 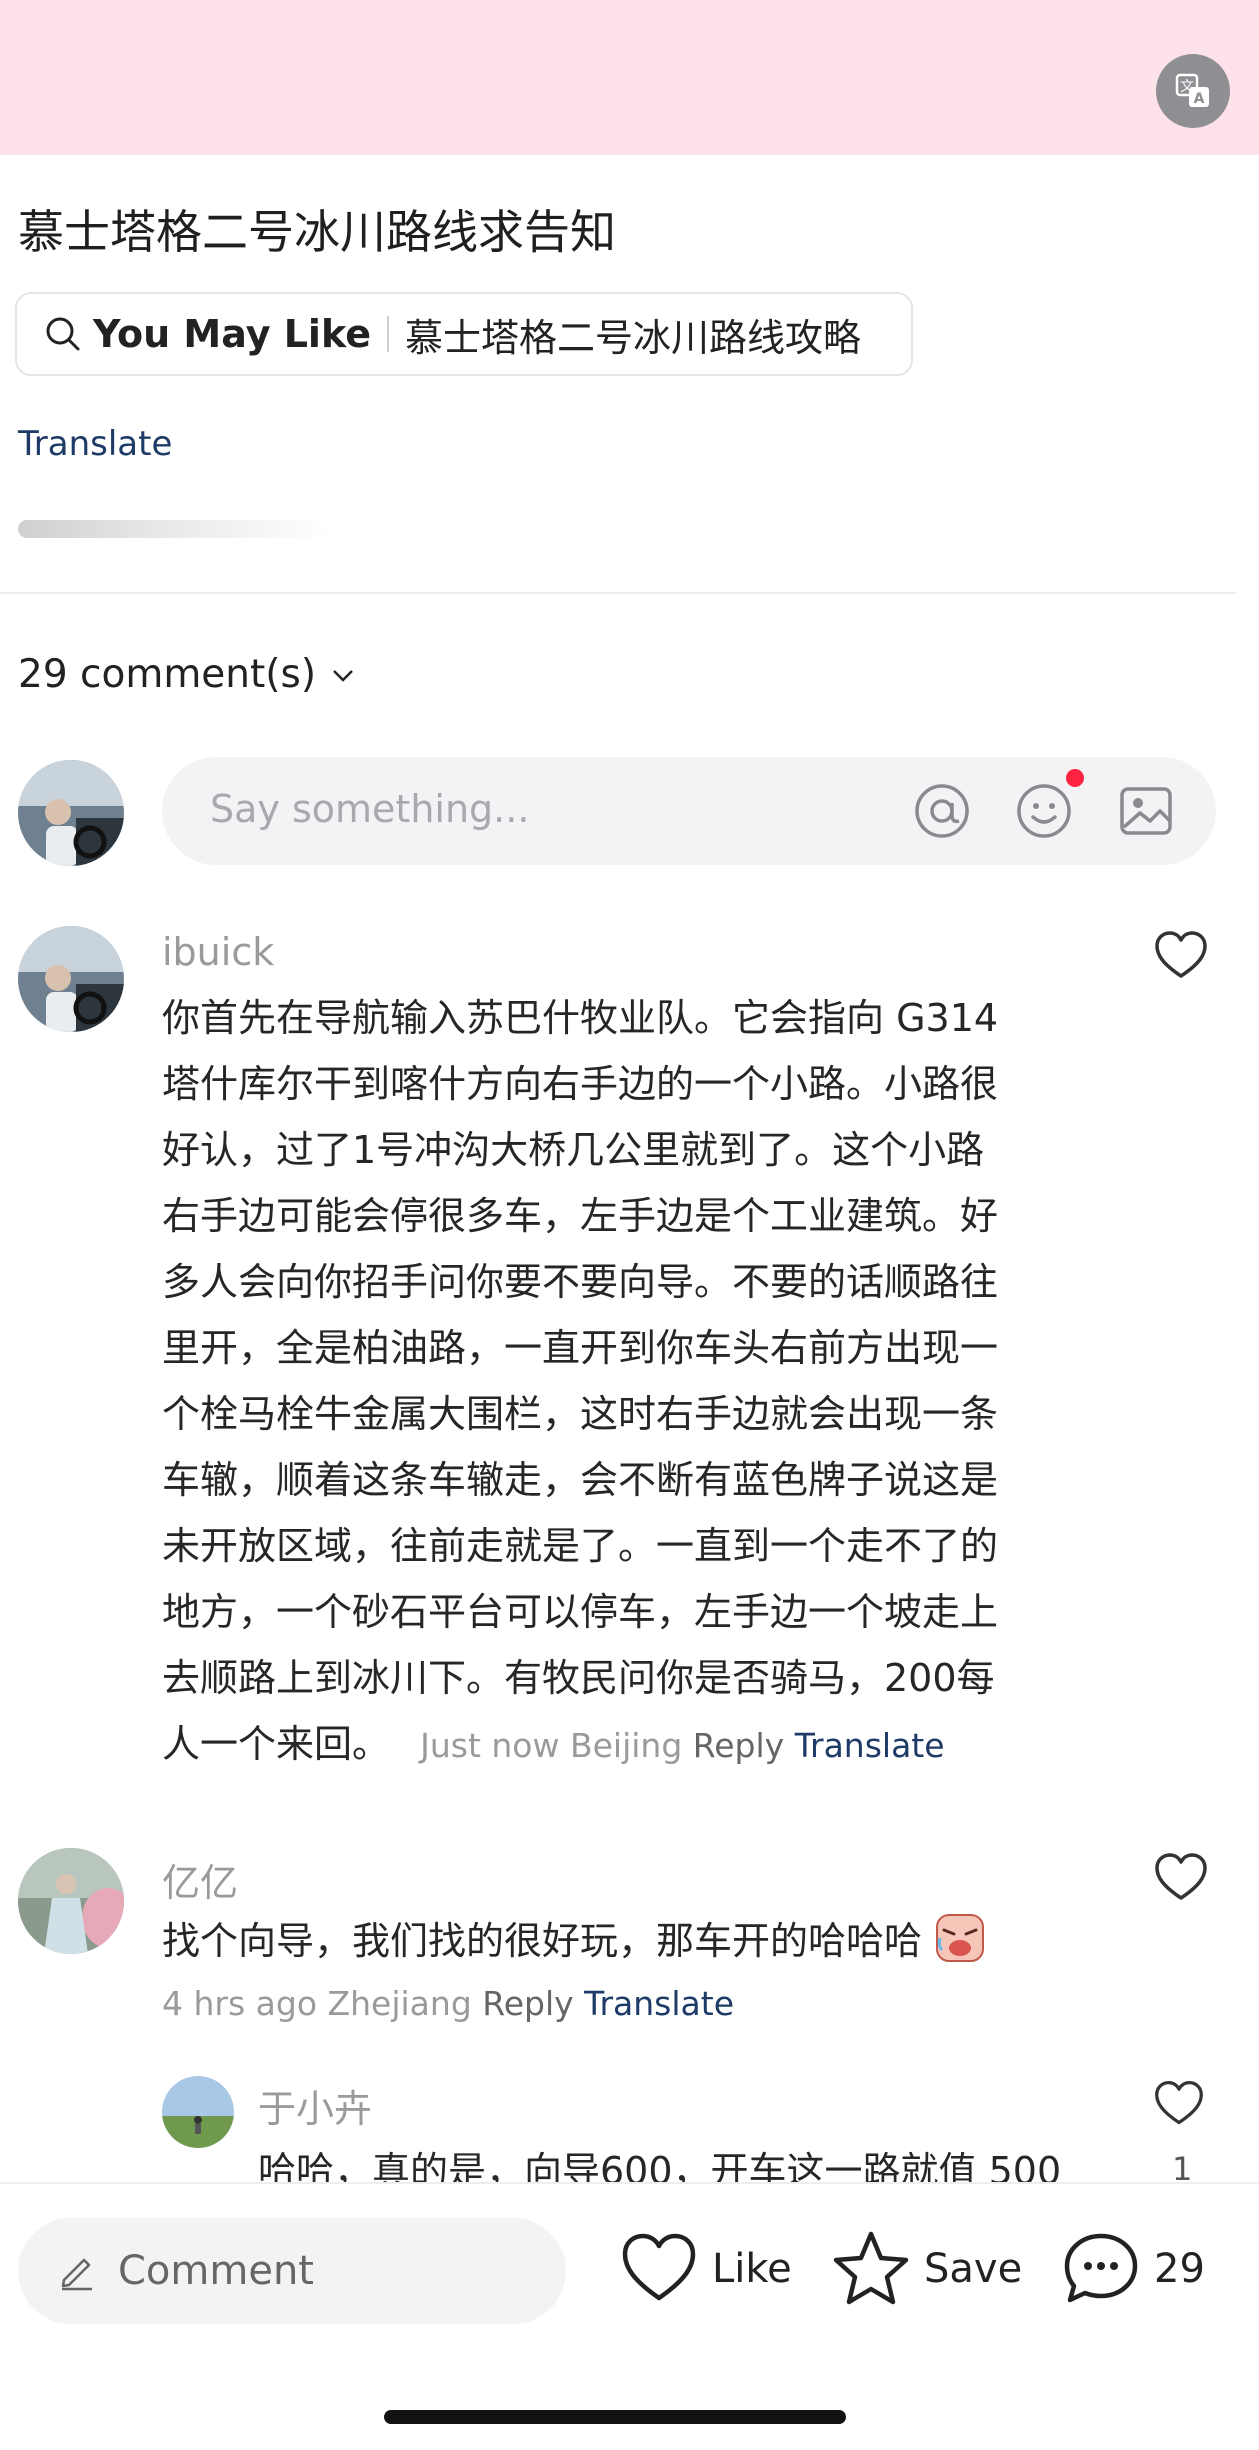 What do you see at coordinates (95, 444) in the screenshot?
I see `translate-post-link: Translate` at bounding box center [95, 444].